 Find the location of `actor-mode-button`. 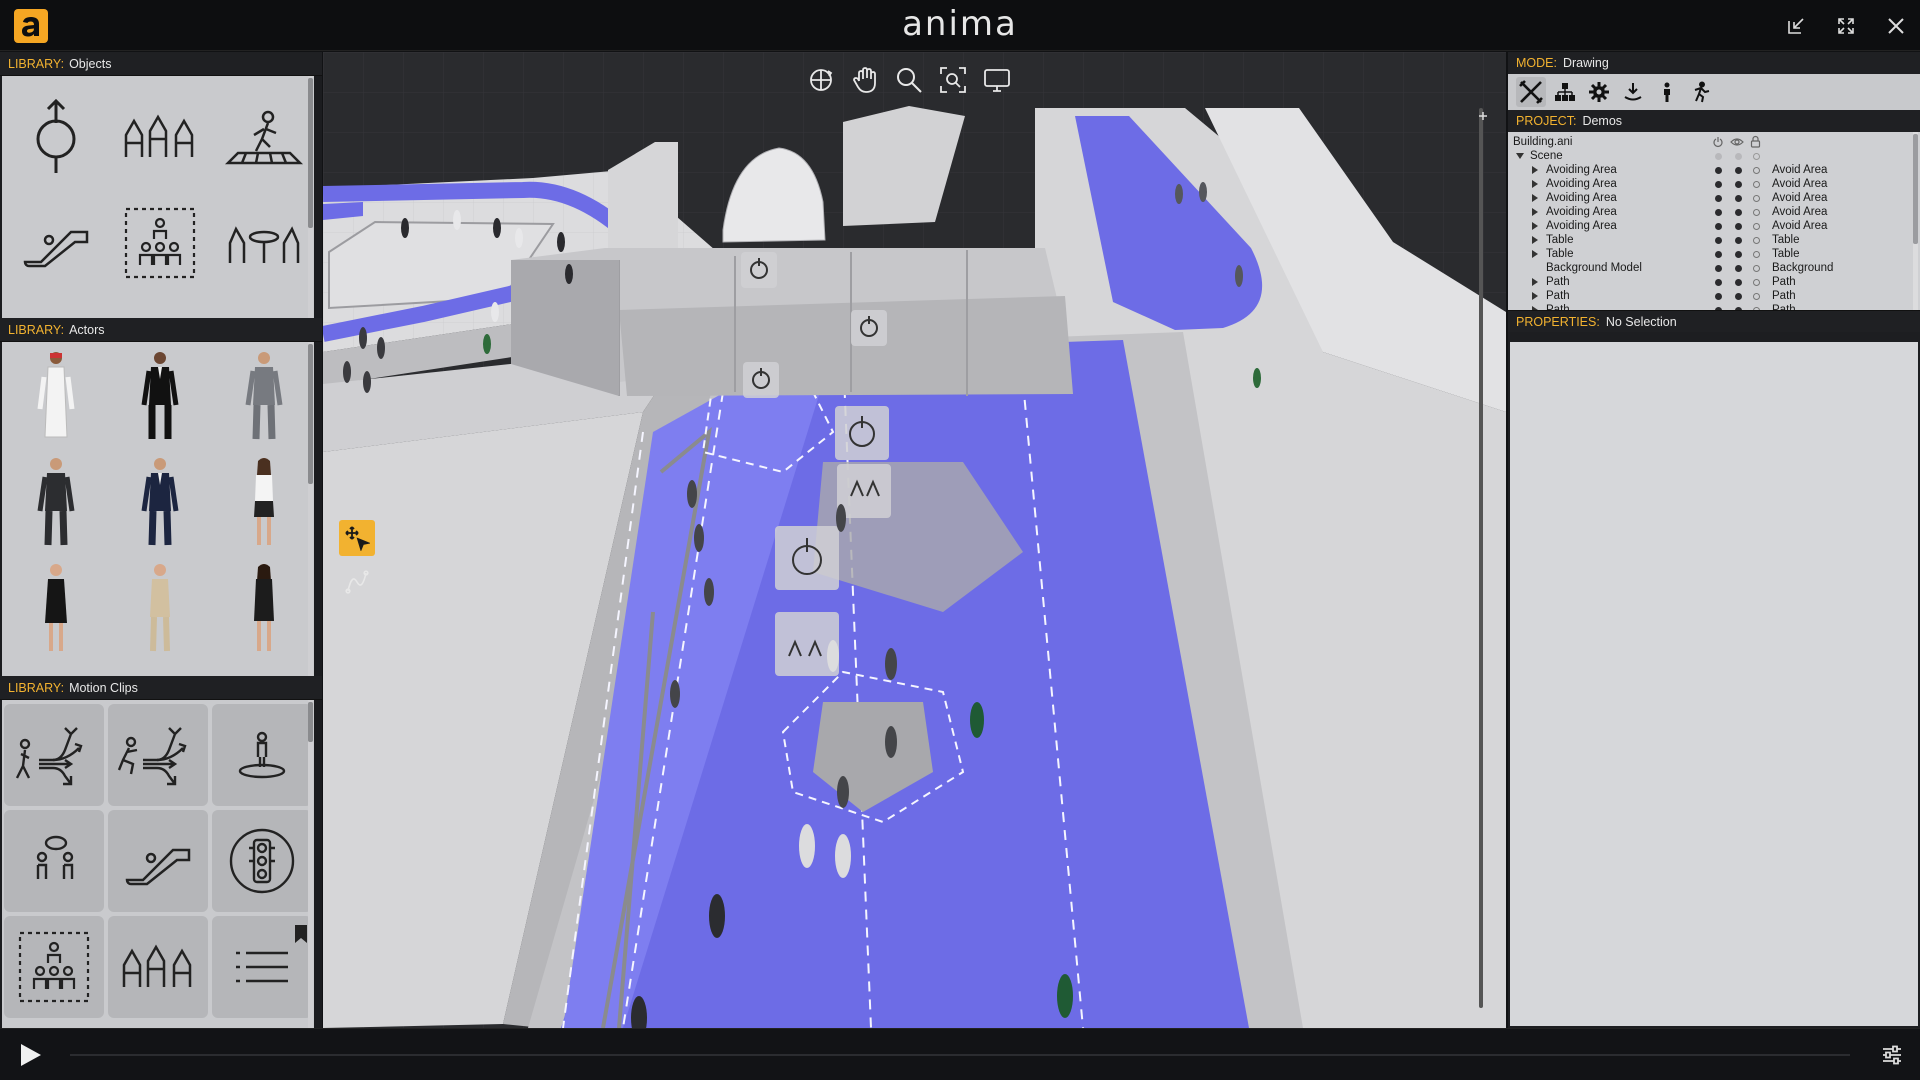

actor-mode-button is located at coordinates (1667, 92).